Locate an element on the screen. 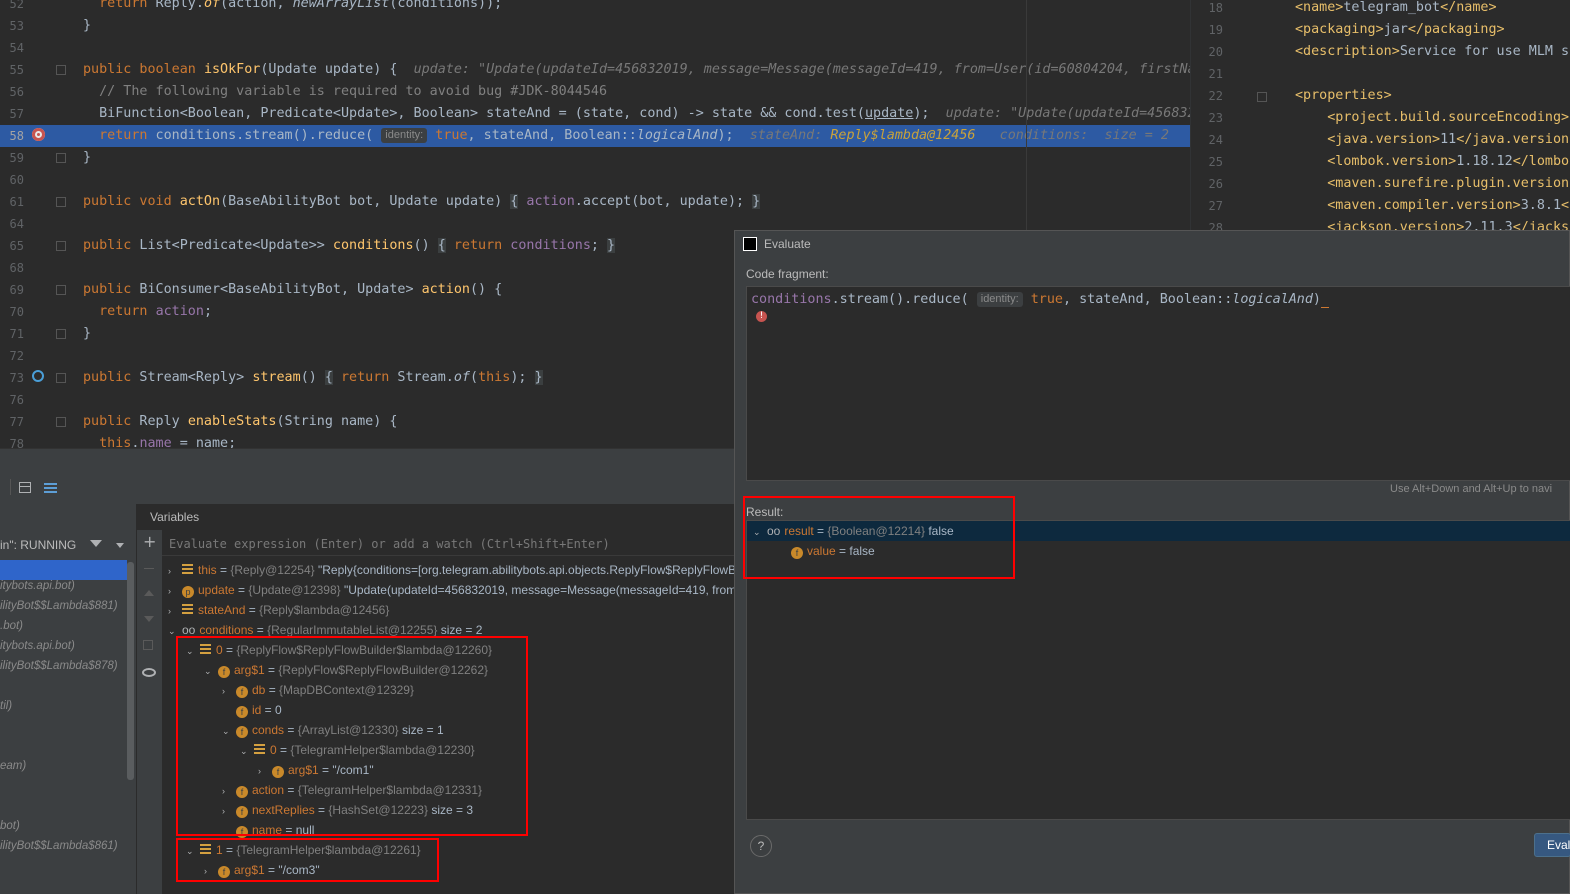  filter-icon is located at coordinates (96, 543).